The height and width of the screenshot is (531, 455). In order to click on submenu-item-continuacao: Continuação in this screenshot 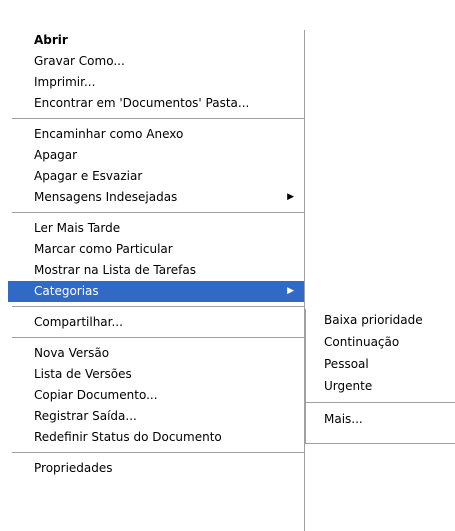, I will do `click(380, 342)`.